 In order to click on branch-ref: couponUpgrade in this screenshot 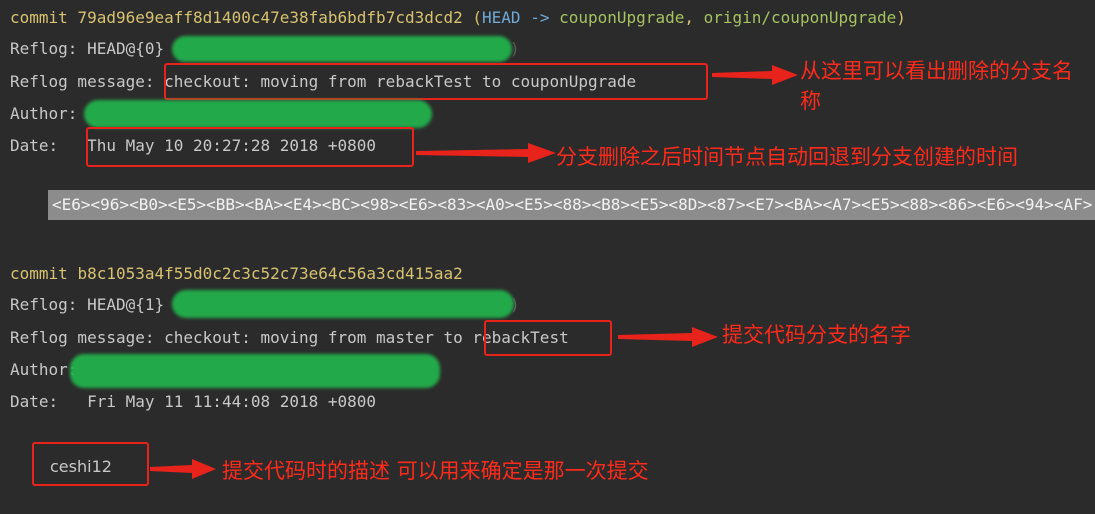, I will do `click(622, 17)`.